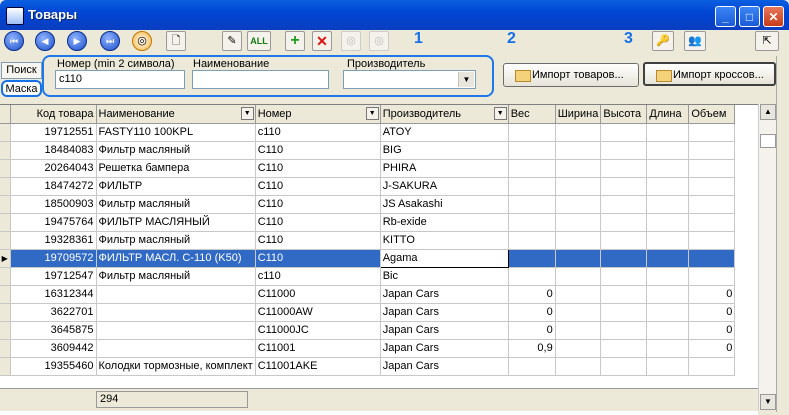 This screenshot has width=789, height=415. What do you see at coordinates (53, 150) in the screenshot?
I see `cell-code: 18484083` at bounding box center [53, 150].